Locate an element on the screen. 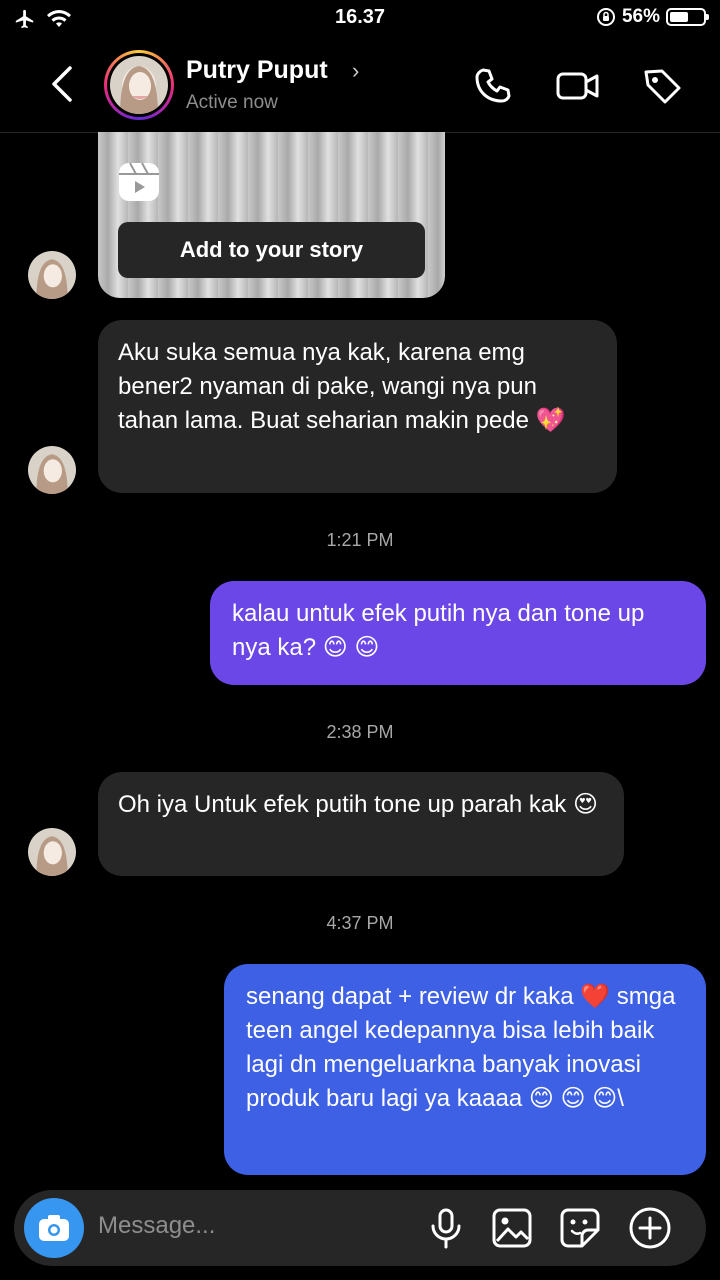  chevron-right-icon: › is located at coordinates (355, 71).